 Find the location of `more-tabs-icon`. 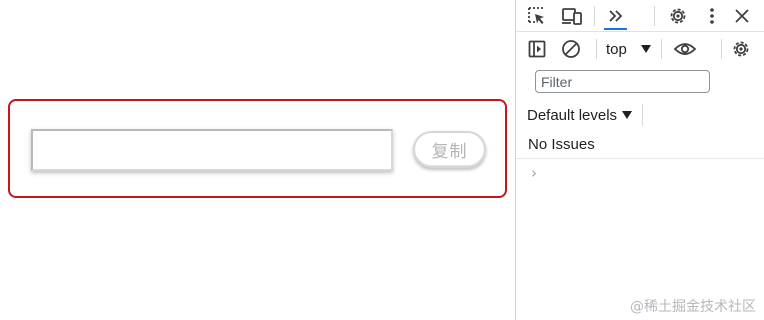

more-tabs-icon is located at coordinates (615, 16).